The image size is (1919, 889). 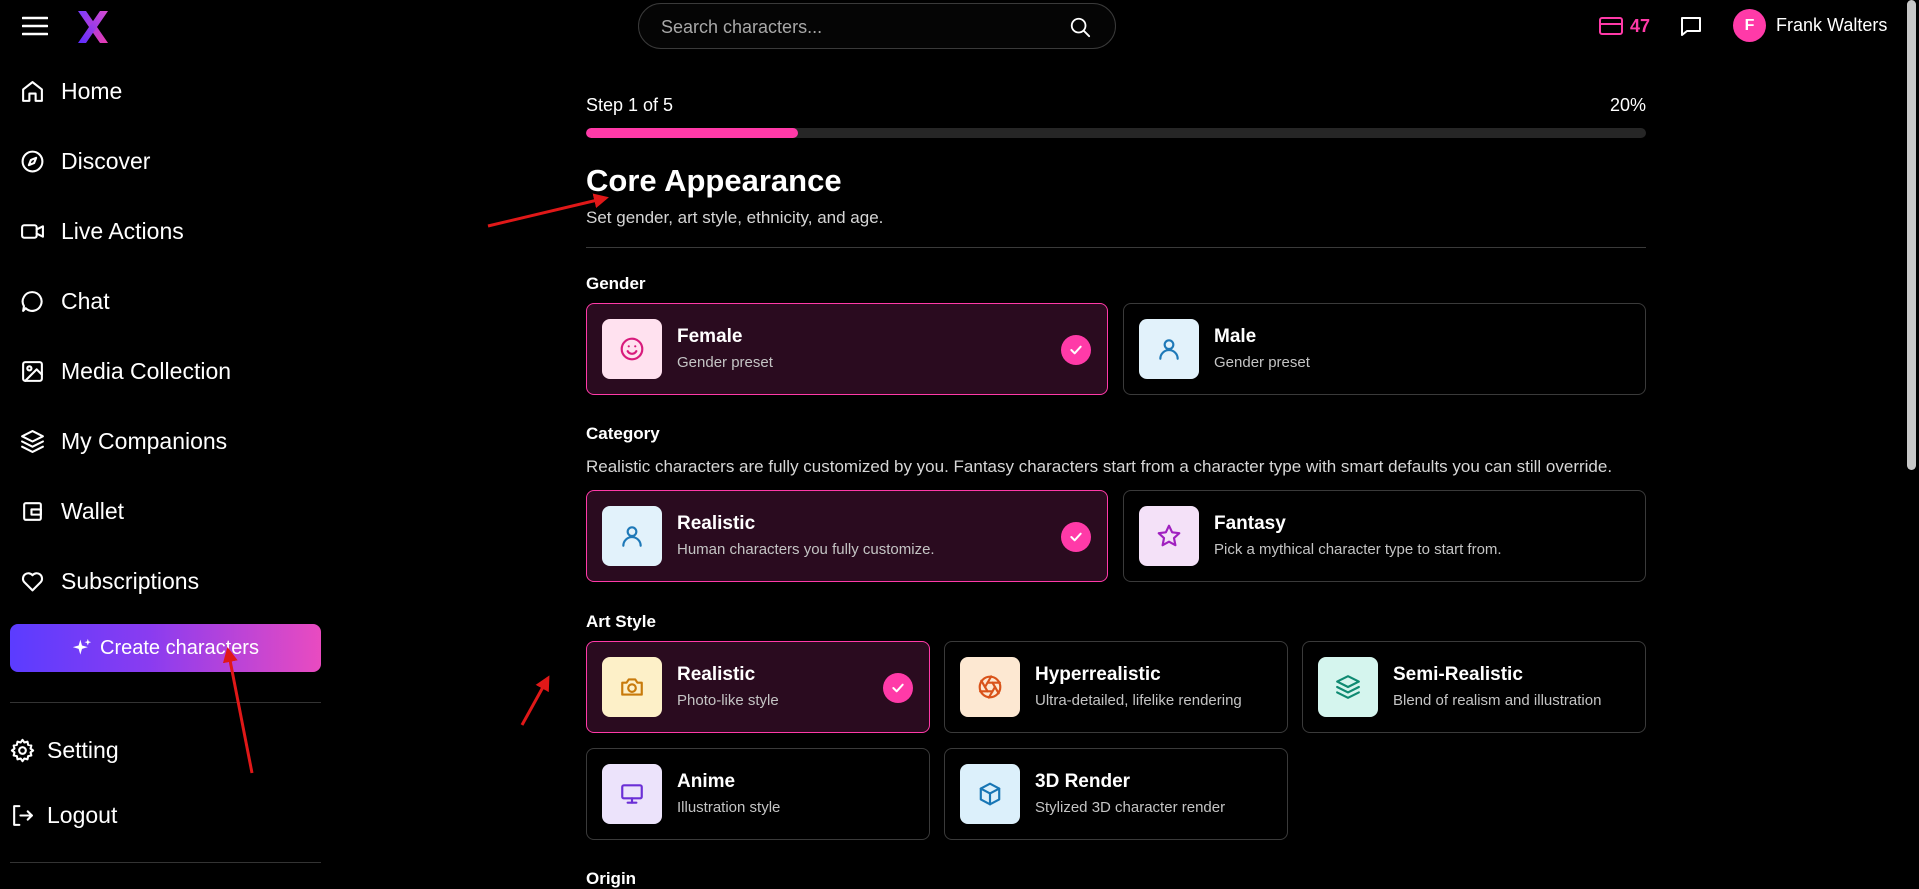 I want to click on sidebar-item-label: Discover, so click(x=106, y=160).